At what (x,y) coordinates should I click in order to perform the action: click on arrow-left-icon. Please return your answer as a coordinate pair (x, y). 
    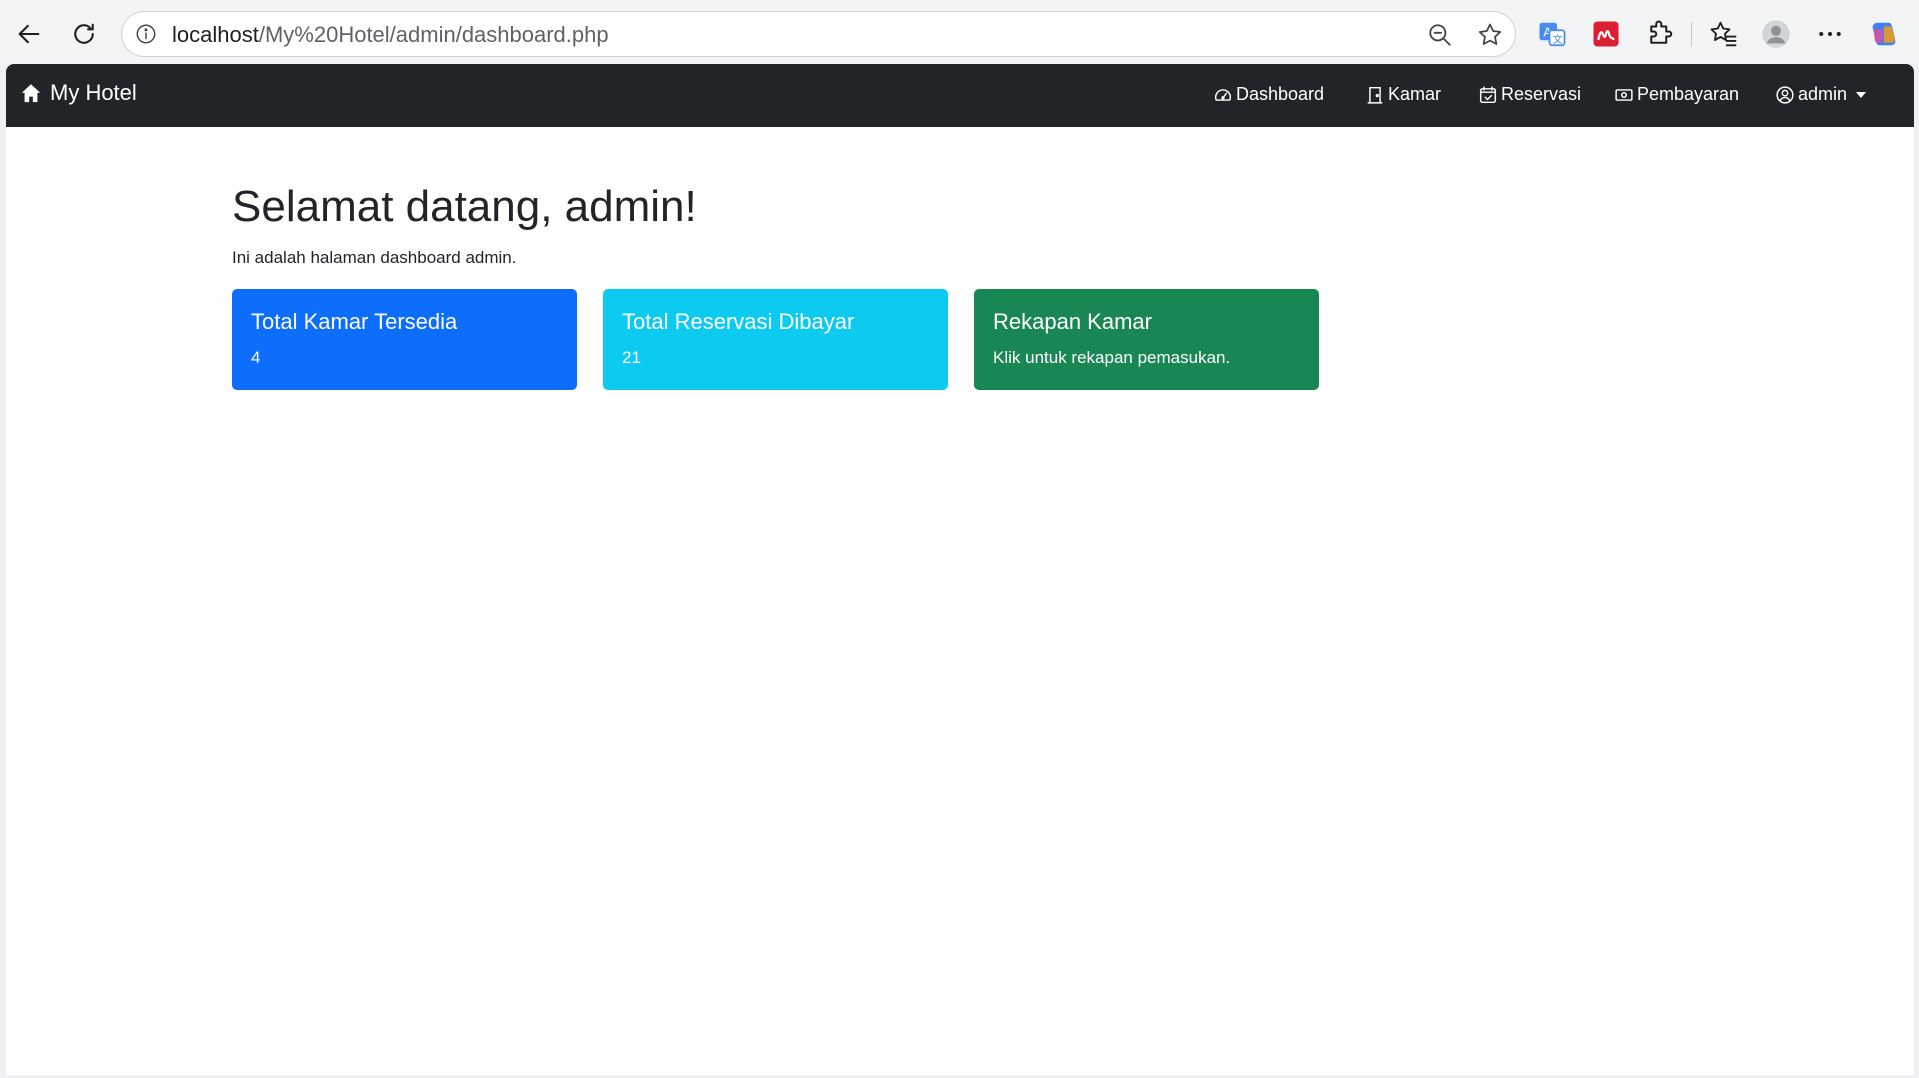
    Looking at the image, I should click on (29, 34).